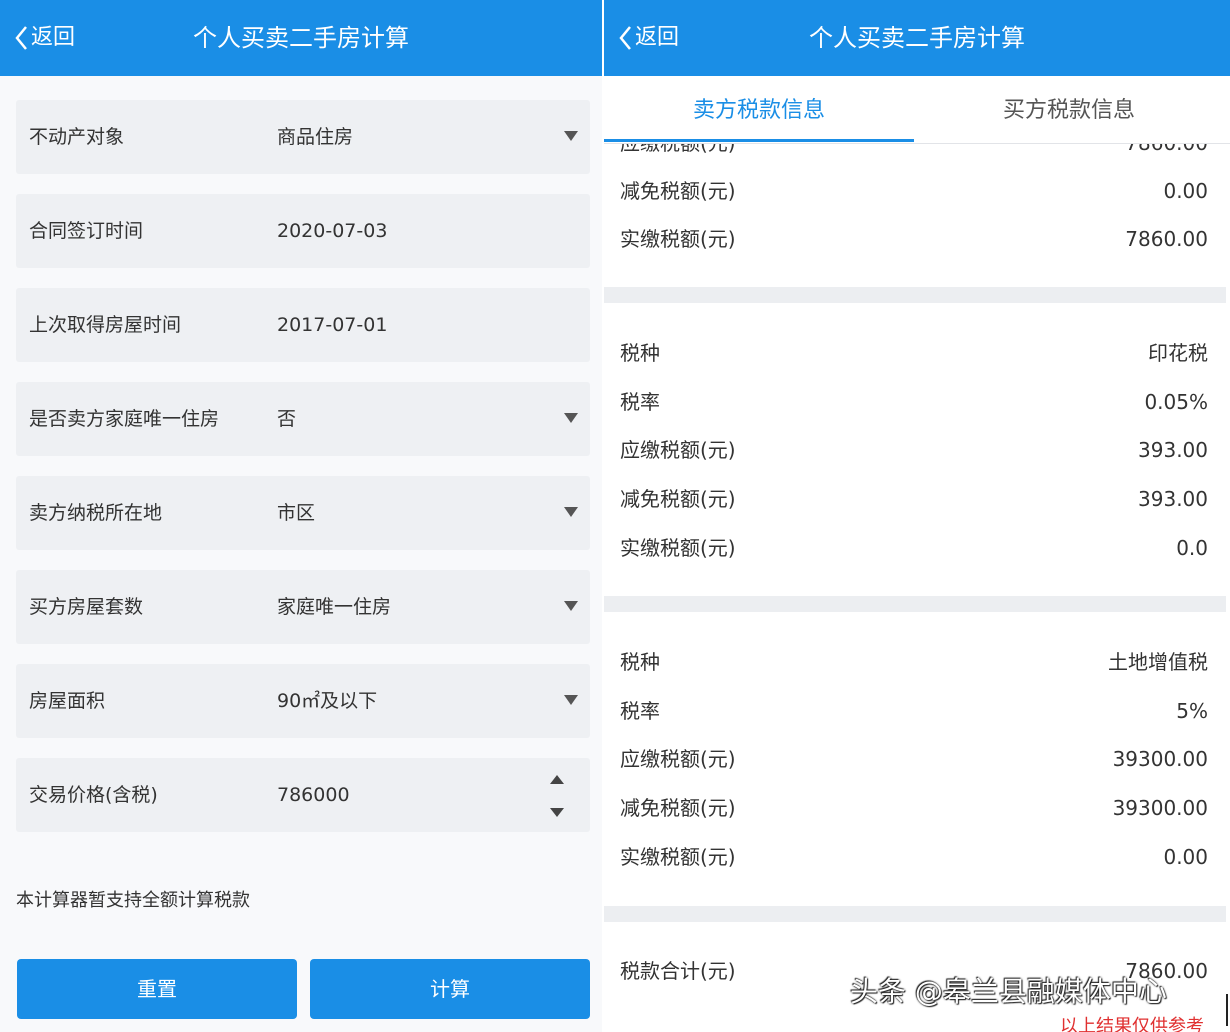 The image size is (1230, 1032). Describe the element at coordinates (914, 808) in the screenshot. I see `result-row: 减免税额(元) 39300.00` at that location.